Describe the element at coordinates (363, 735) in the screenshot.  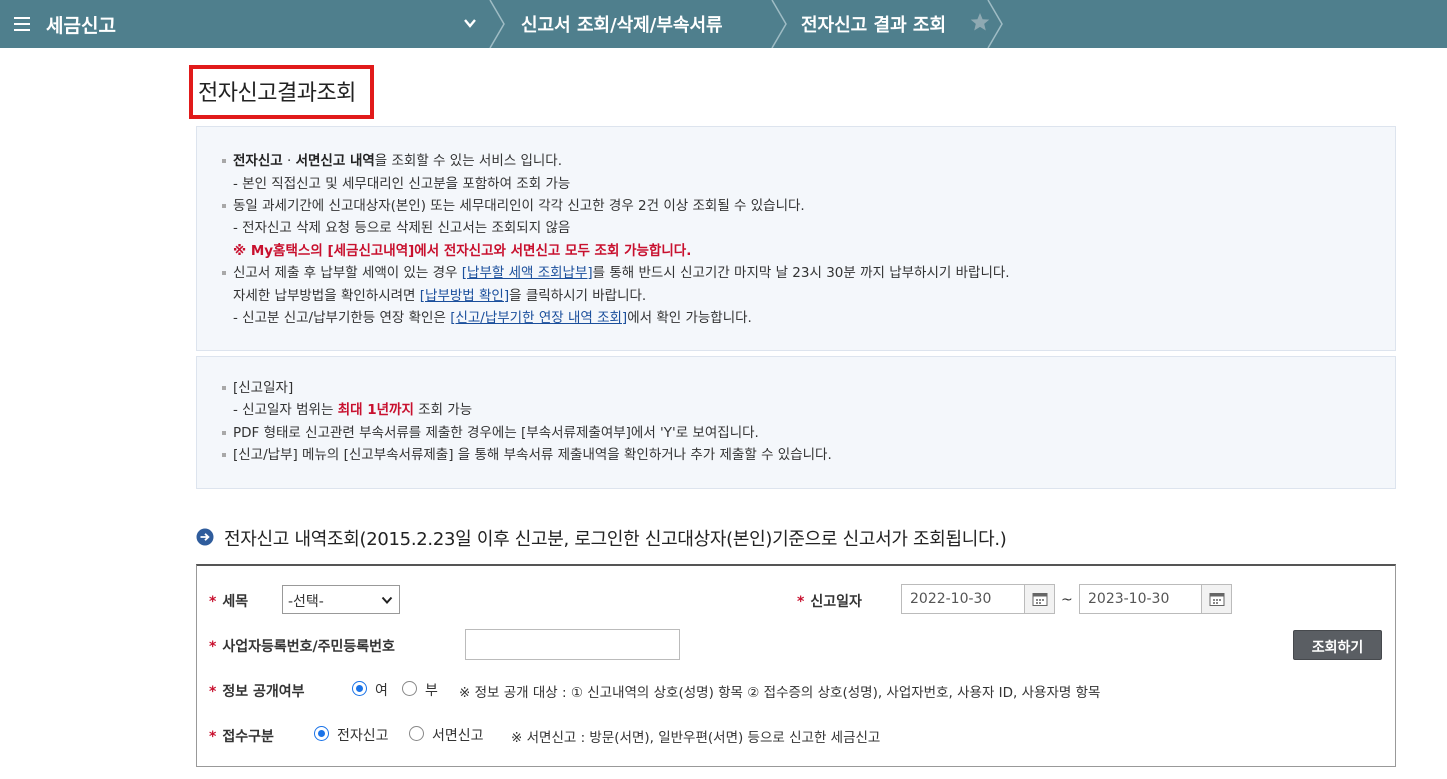
I see `receipt-electronic-label: 전자신고` at that location.